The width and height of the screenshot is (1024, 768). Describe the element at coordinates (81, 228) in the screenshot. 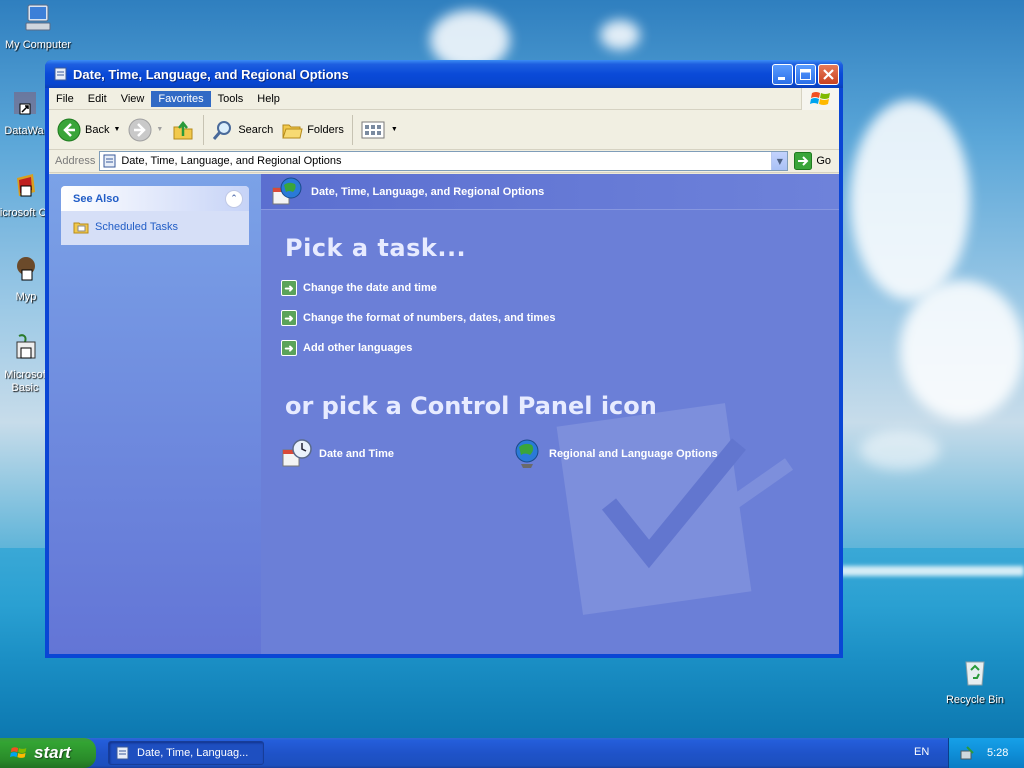

I see `scheduled-tasks-icon` at that location.